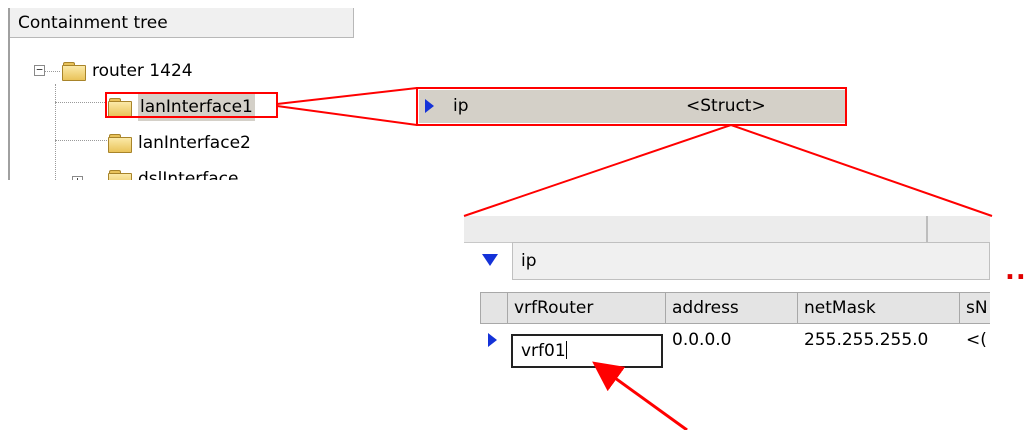 This screenshot has width=1027, height=430. Describe the element at coordinates (640, 395) in the screenshot. I see `callout-arrow` at that location.